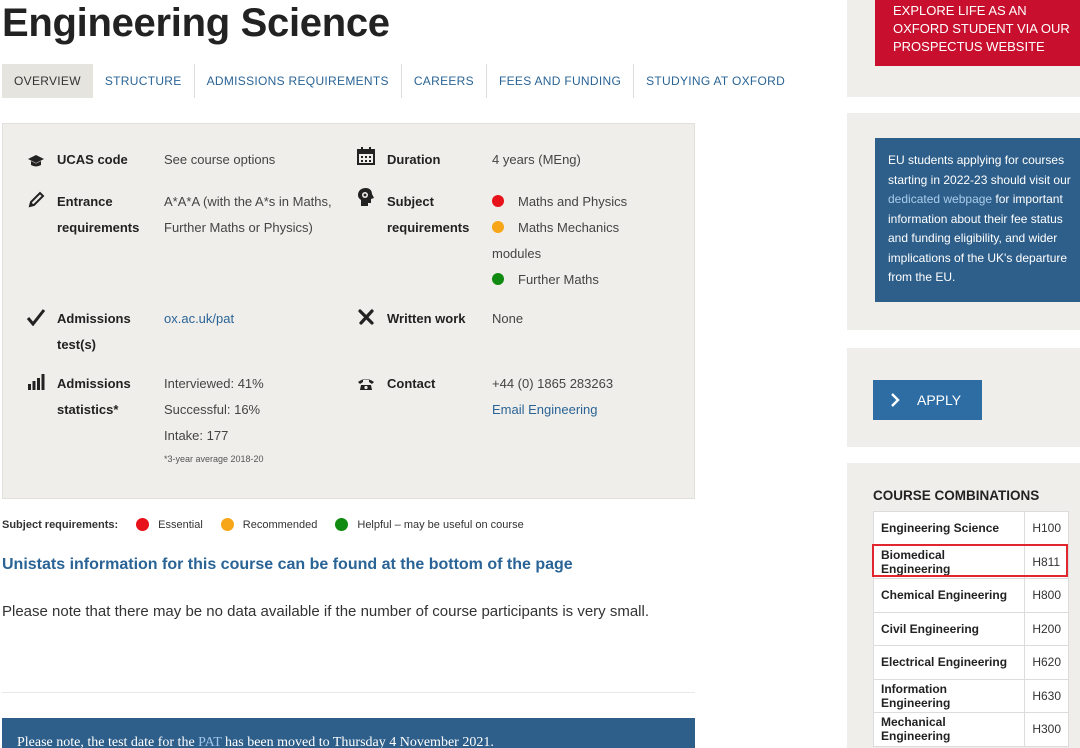 Image resolution: width=1080 pixels, height=748 pixels. Describe the element at coordinates (196, 23) in the screenshot. I see `page-title: Engineering Science` at that location.